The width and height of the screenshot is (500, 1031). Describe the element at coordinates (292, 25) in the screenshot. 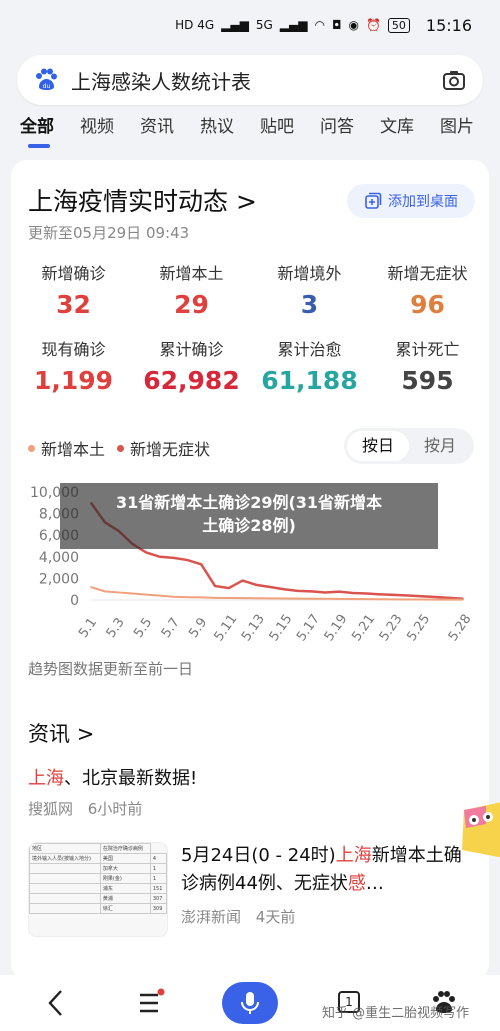

I see `status-icons: HD 4G ▂▄▆ 5G ▂▄▆ ◠ ◘ ◉ ⏰ 50` at that location.